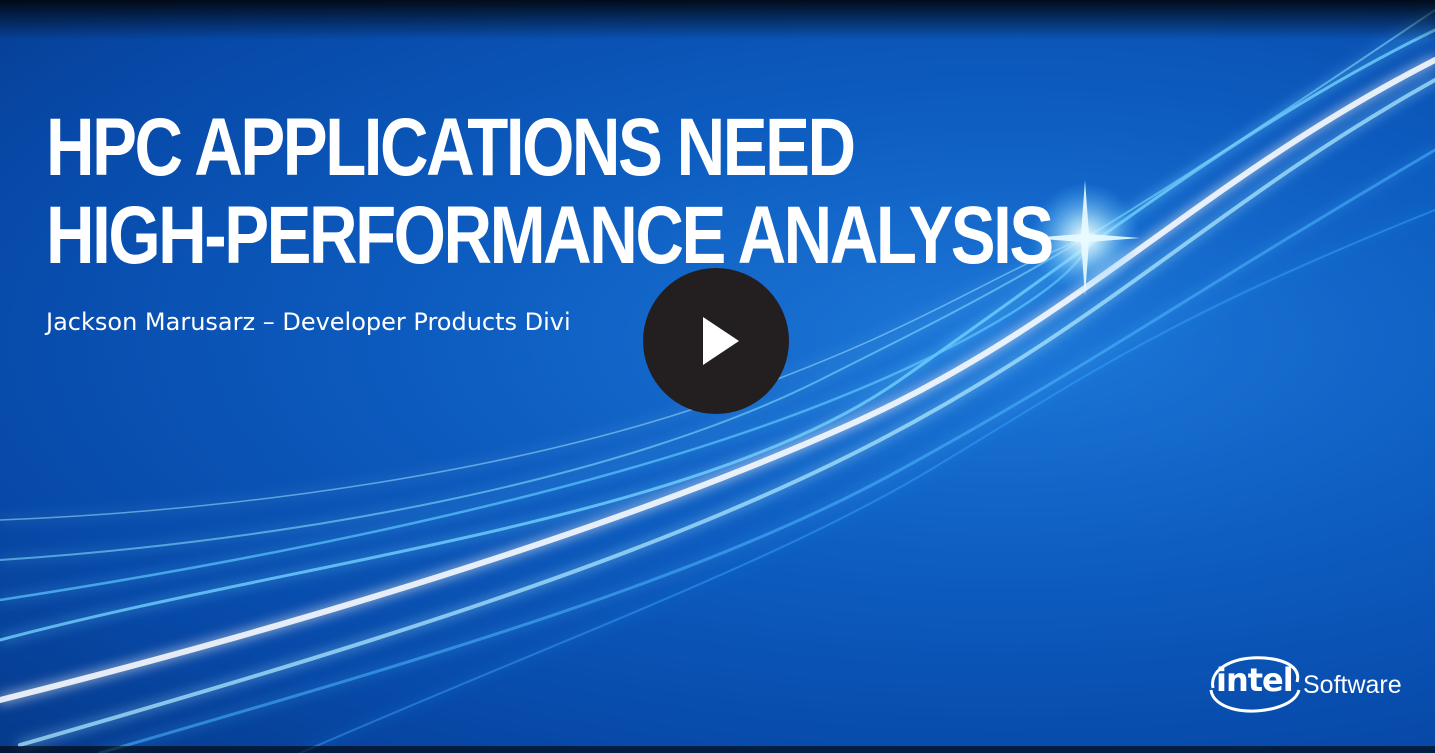  Describe the element at coordinates (550, 235) in the screenshot. I see `video-title-line-2: HIGH-PERFORMANCE ANALYSIS` at that location.